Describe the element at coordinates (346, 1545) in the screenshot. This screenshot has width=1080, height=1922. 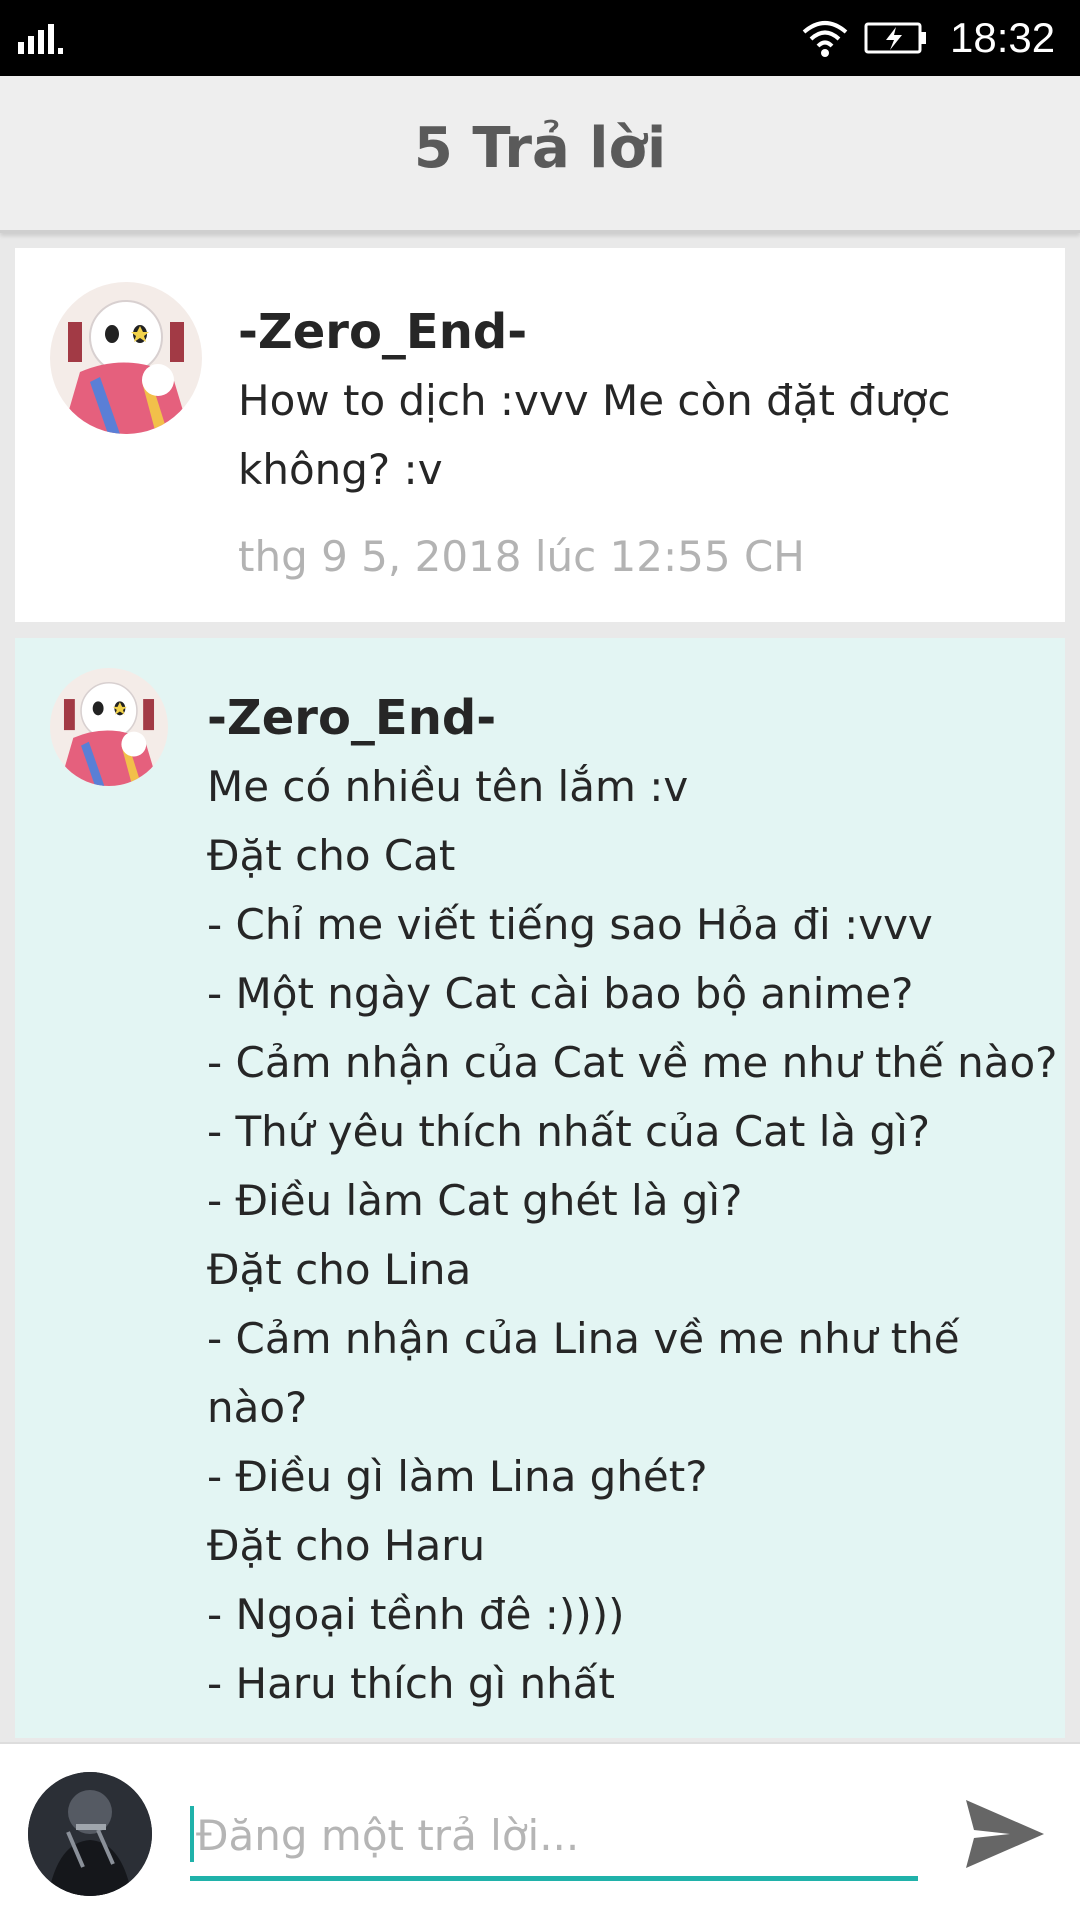
I see `comment-text-line: Đặt cho Haru` at that location.